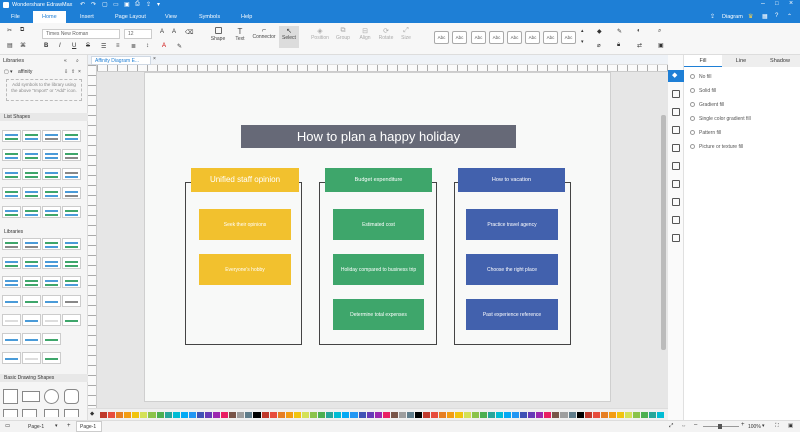 Image resolution: width=800 pixels, height=432 pixels. I want to click on fullscreen-icon: ⛶, so click(777, 426).